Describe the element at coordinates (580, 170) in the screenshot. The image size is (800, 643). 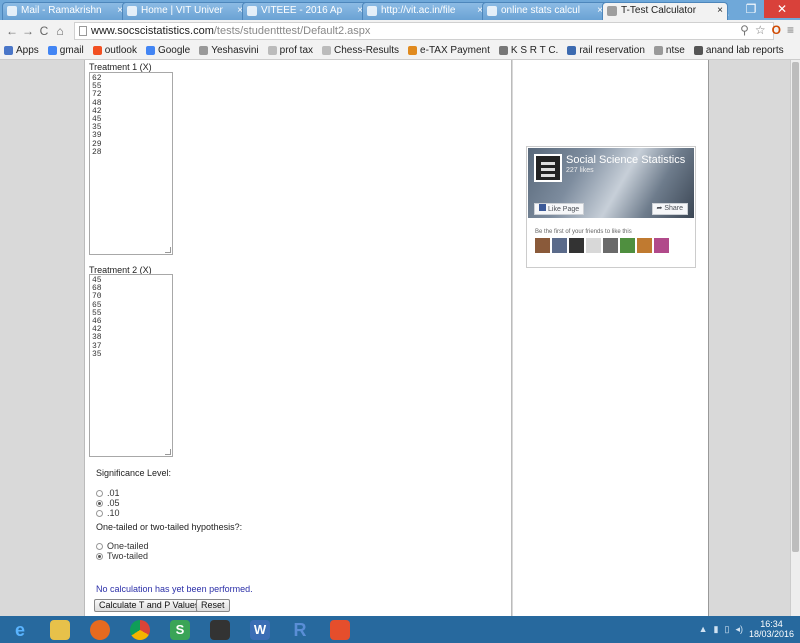
I see `facebook-like-count: 227 likes` at that location.